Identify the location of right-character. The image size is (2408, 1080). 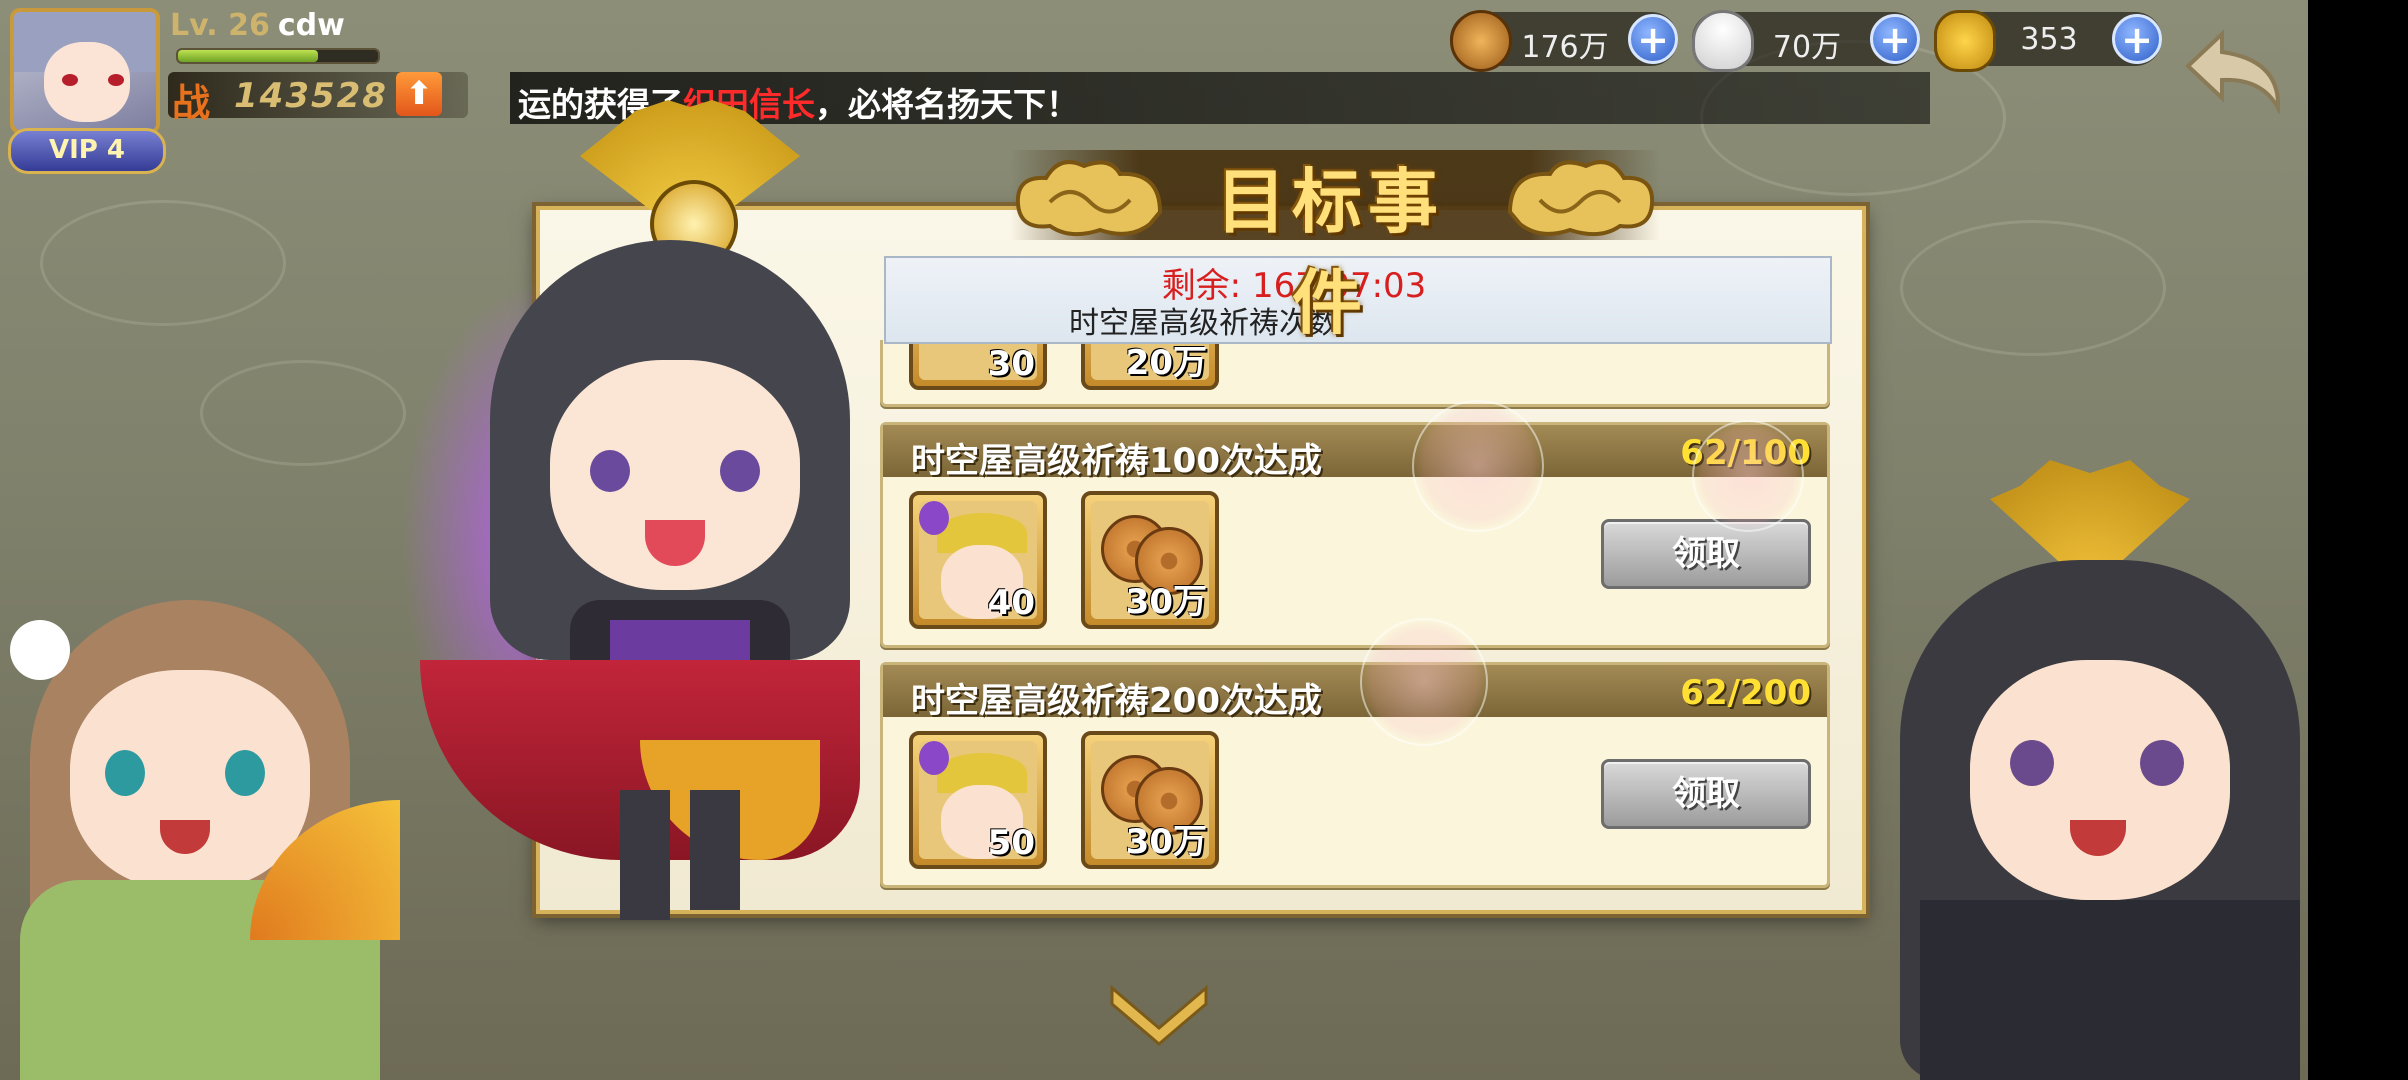
(2084, 770).